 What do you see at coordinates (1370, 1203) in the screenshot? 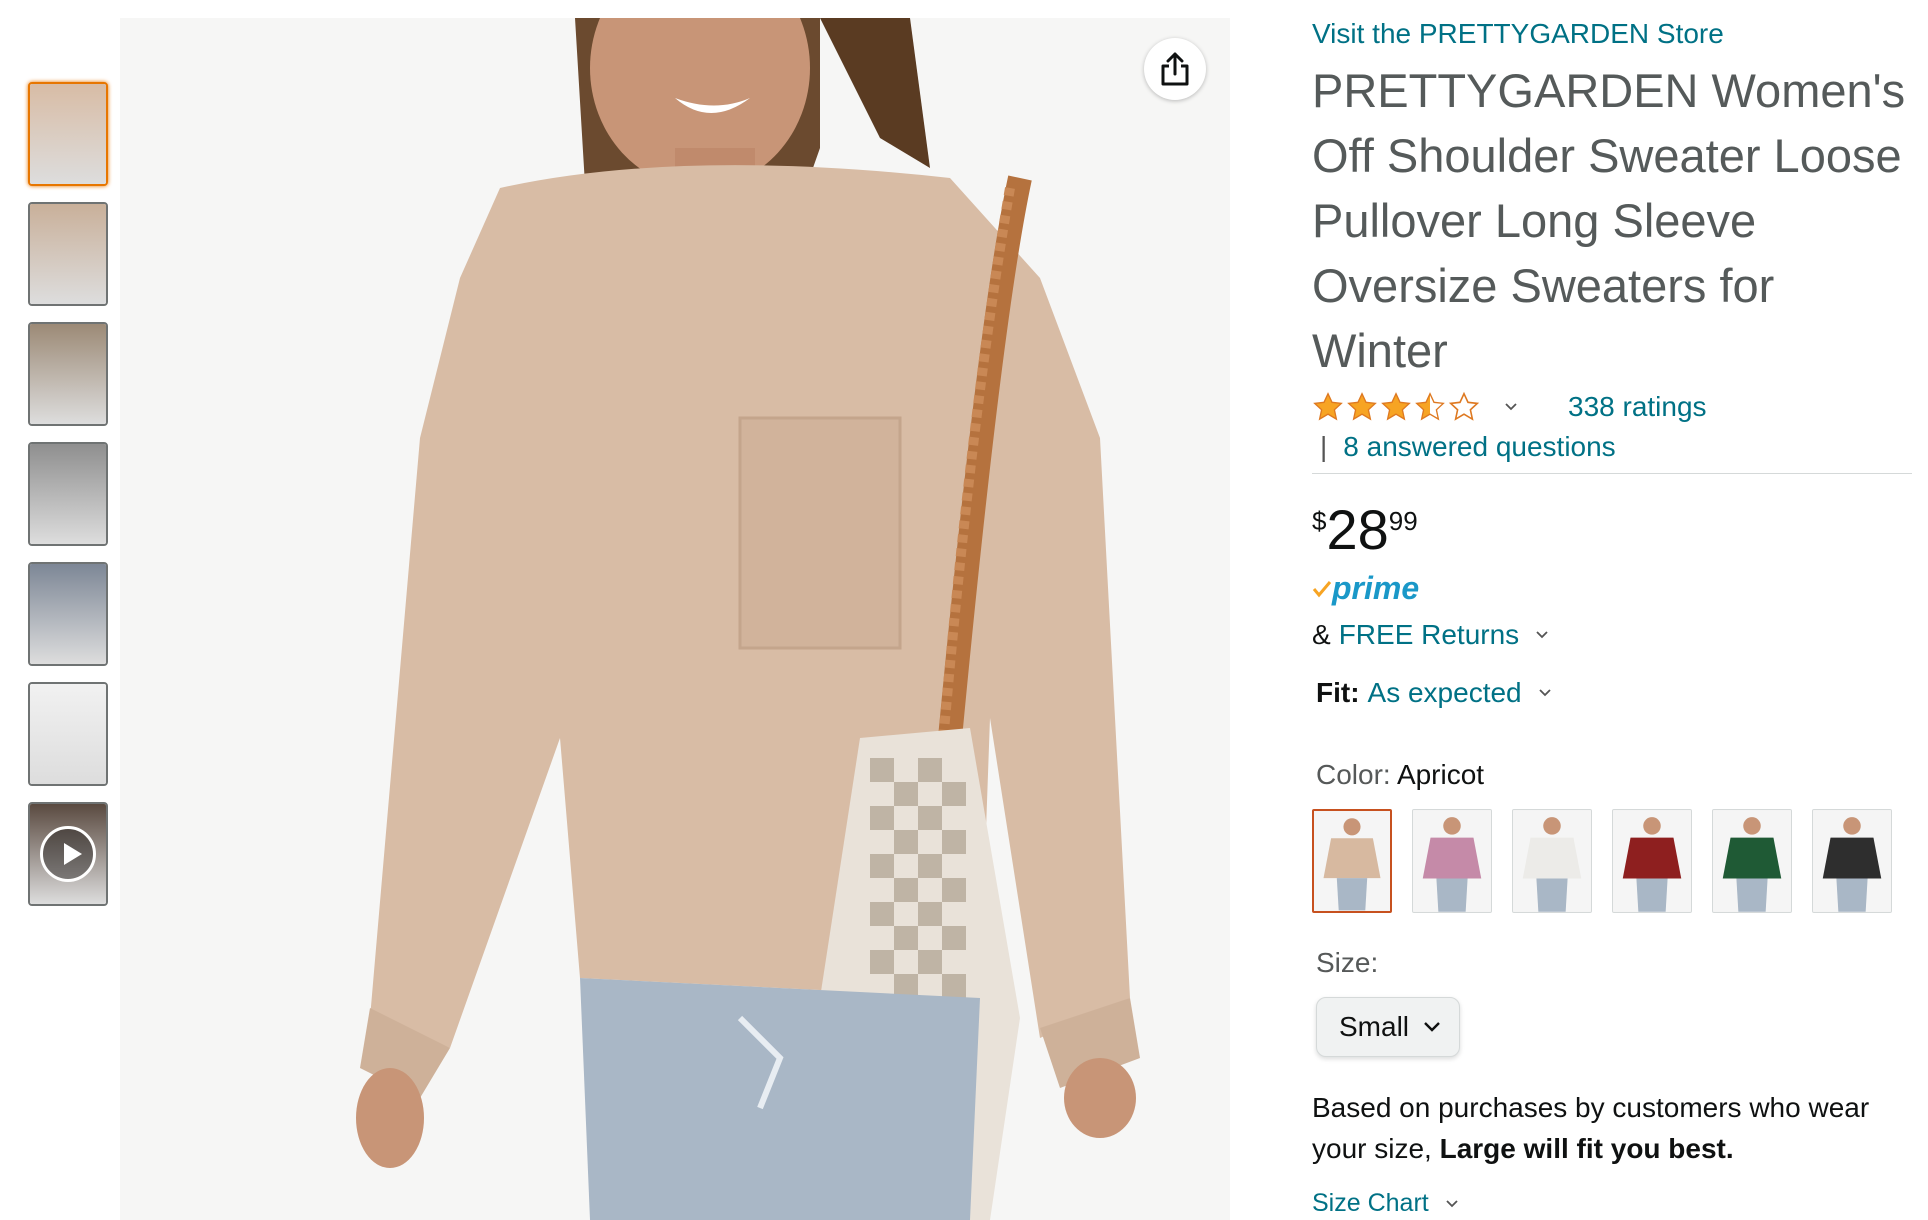
I see `size-chart-label: Size Chart` at bounding box center [1370, 1203].